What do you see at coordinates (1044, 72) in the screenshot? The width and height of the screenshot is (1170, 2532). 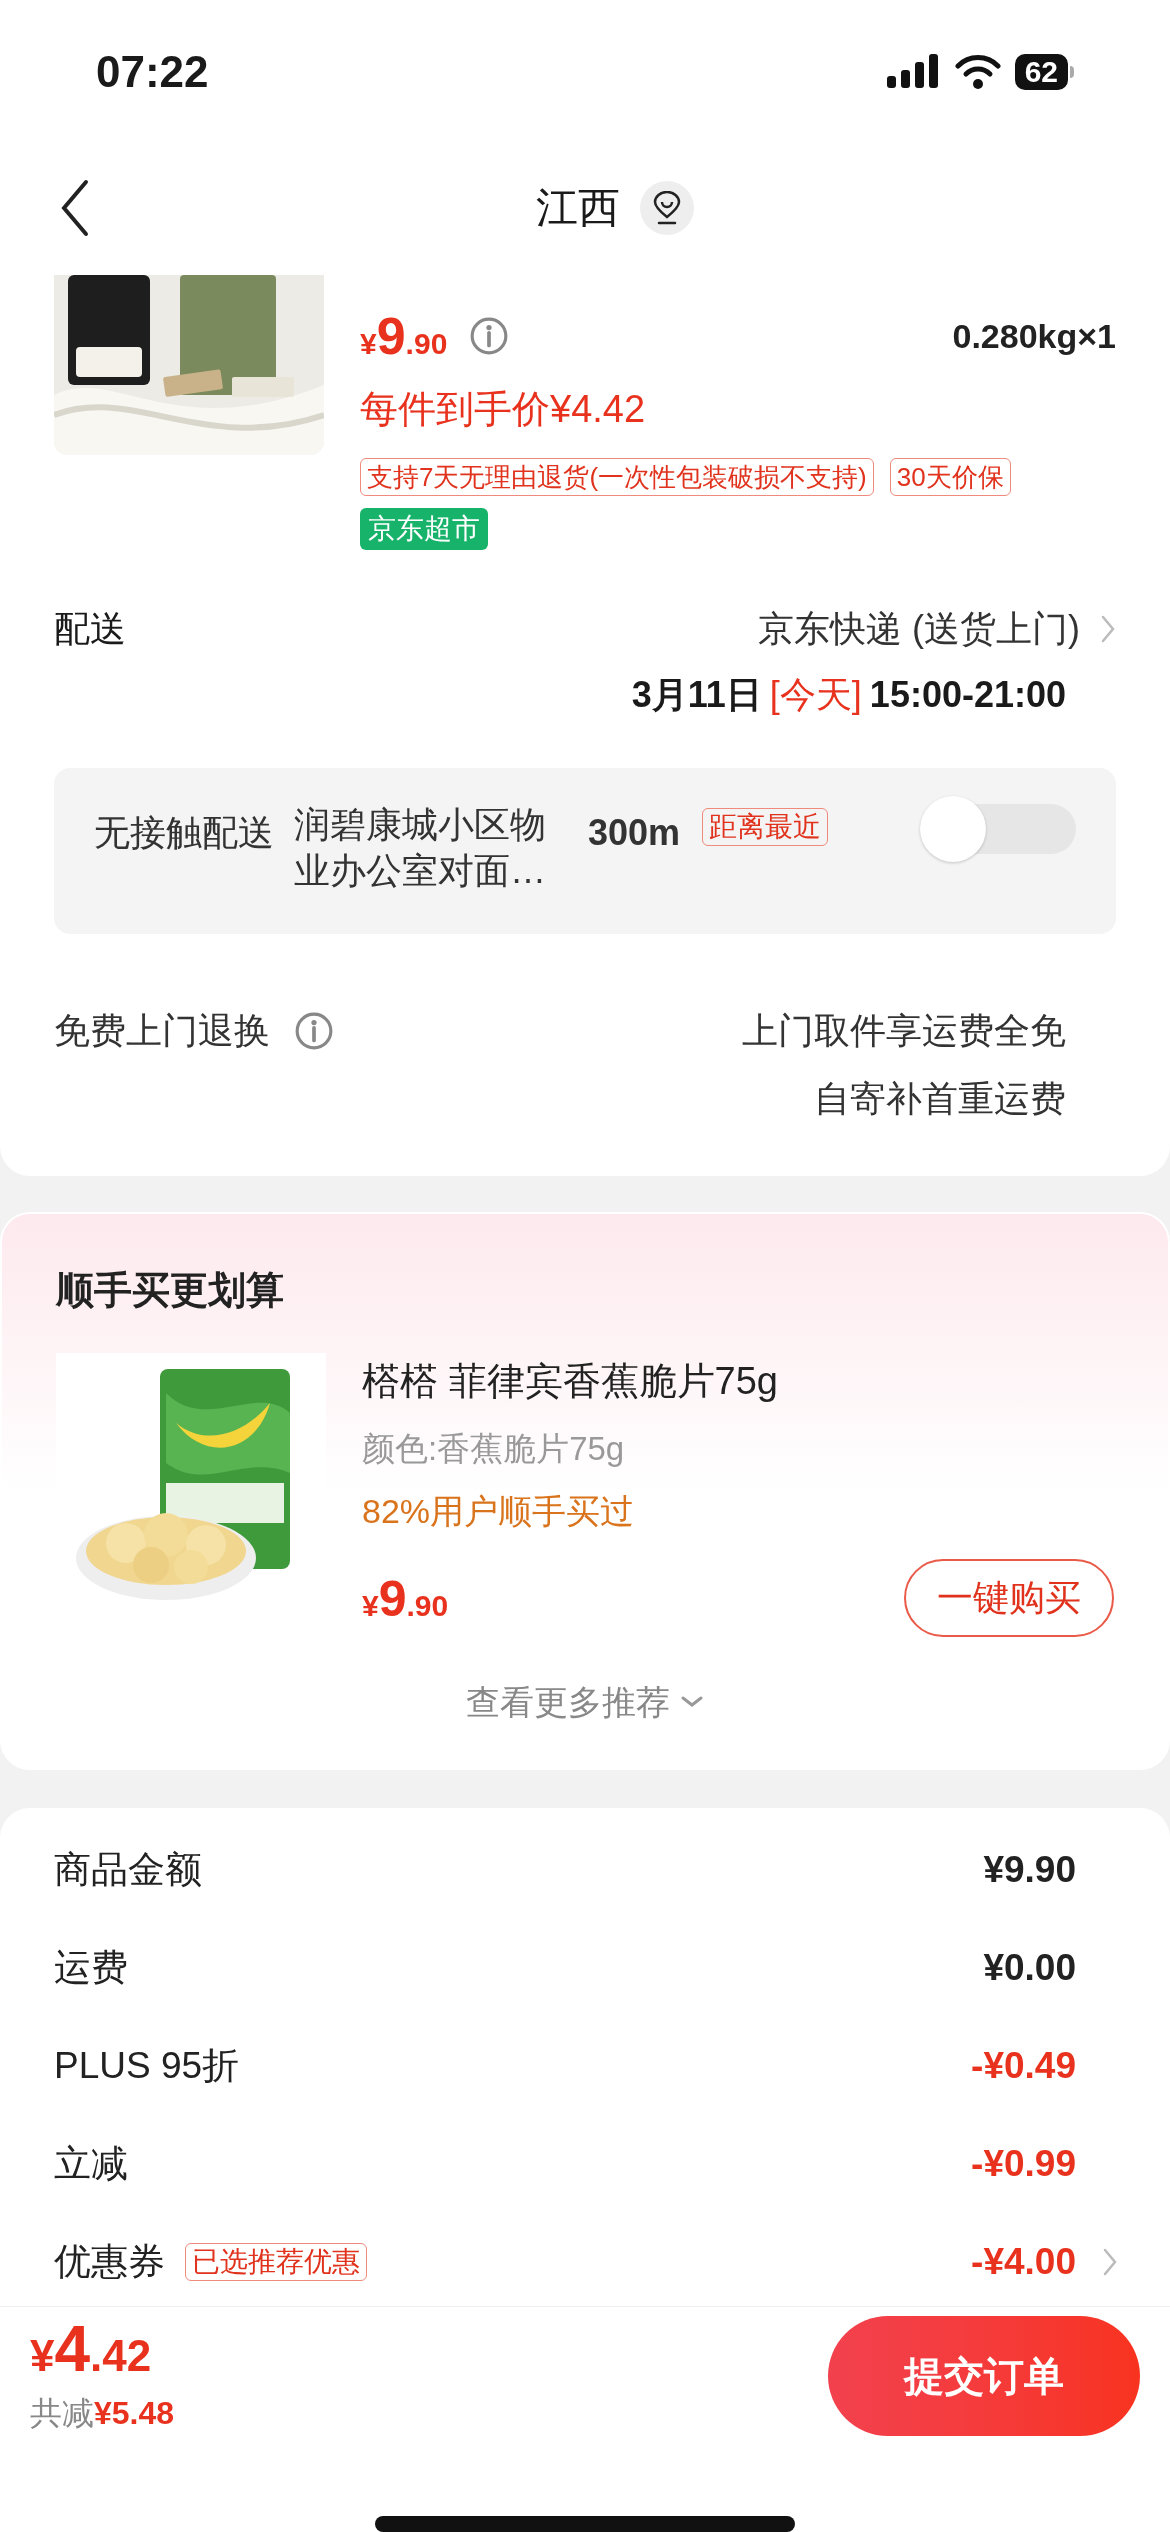 I see `battery-indicator: 62` at bounding box center [1044, 72].